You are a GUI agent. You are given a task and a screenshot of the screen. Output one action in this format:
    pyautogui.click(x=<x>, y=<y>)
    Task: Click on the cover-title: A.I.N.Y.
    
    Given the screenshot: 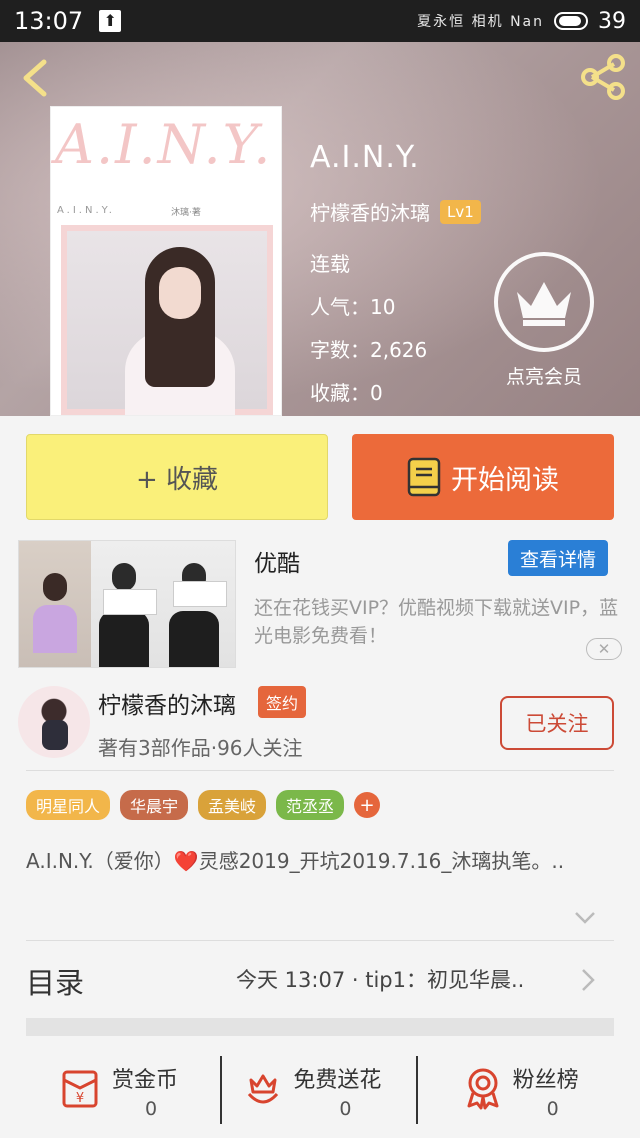 What is the action you would take?
    pyautogui.click(x=164, y=144)
    